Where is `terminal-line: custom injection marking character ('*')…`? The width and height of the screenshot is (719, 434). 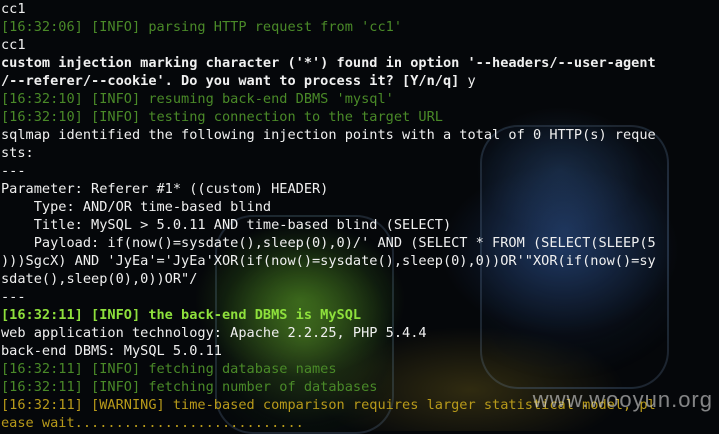
terminal-line: custom injection marking character ('*')… is located at coordinates (359, 63).